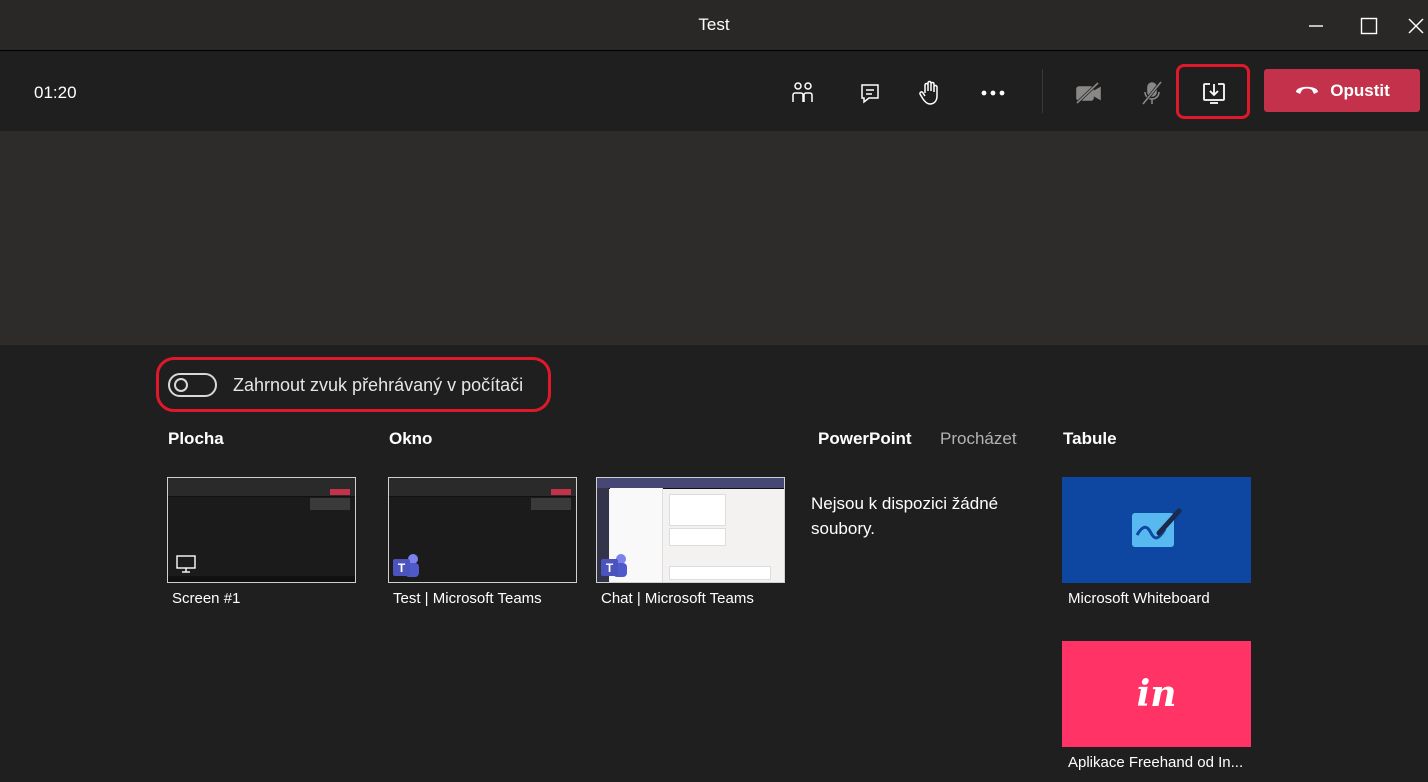 The height and width of the screenshot is (782, 1428). I want to click on screen-thumbnail-label: Screen #1, so click(206, 598).